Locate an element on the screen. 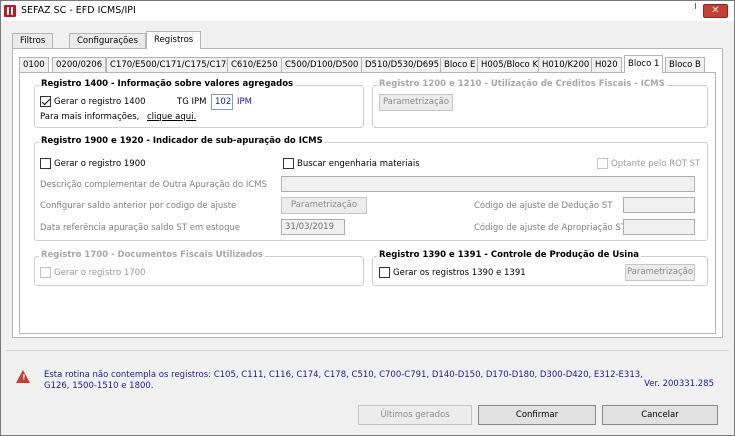 This screenshot has width=735, height=436. tab-h005-bloco-k: H005/Bloco K is located at coordinates (510, 64).